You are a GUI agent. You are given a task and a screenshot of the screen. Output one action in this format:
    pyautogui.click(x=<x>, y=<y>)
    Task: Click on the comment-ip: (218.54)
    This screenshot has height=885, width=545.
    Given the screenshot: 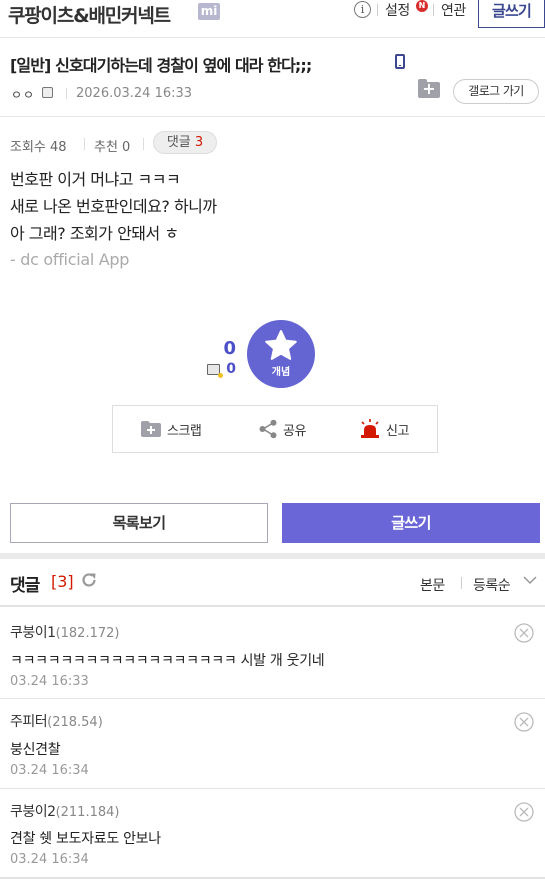 What is the action you would take?
    pyautogui.click(x=75, y=722)
    